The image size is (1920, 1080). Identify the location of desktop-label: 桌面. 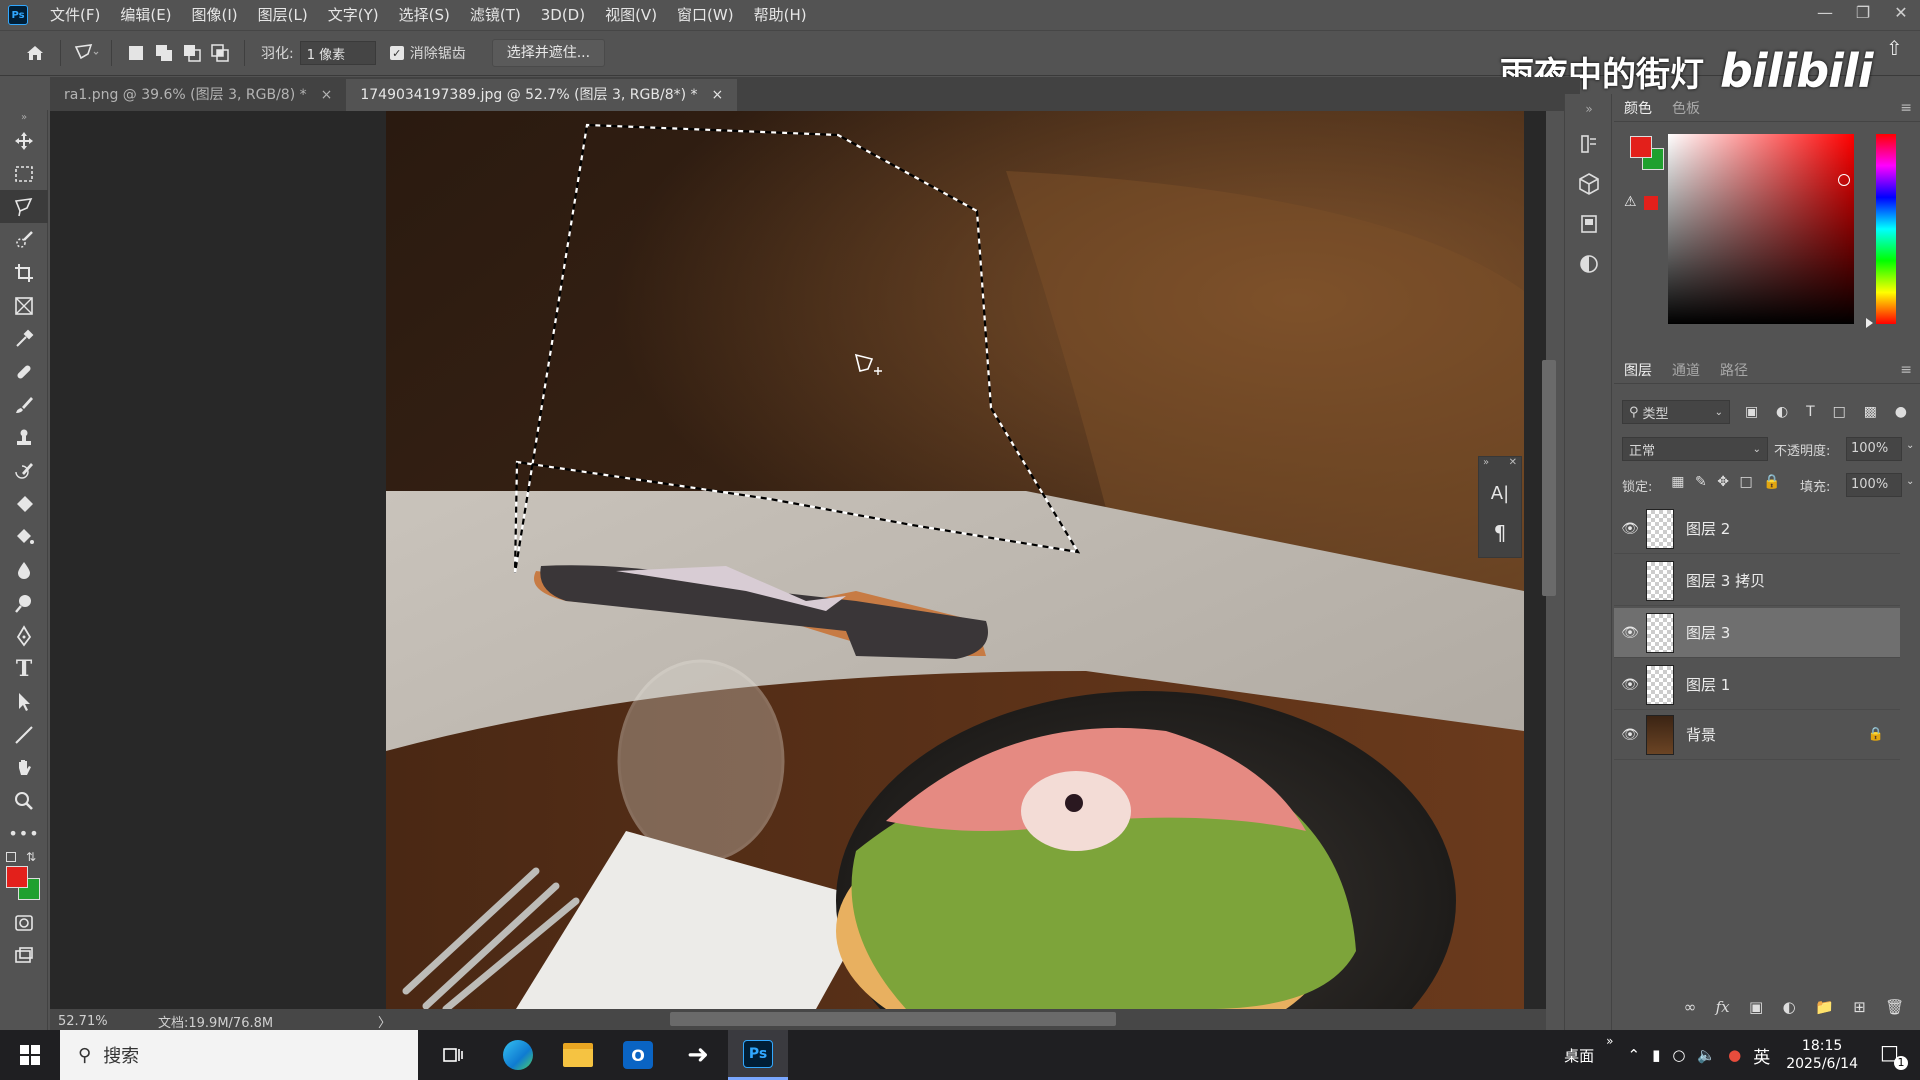
(1579, 1055).